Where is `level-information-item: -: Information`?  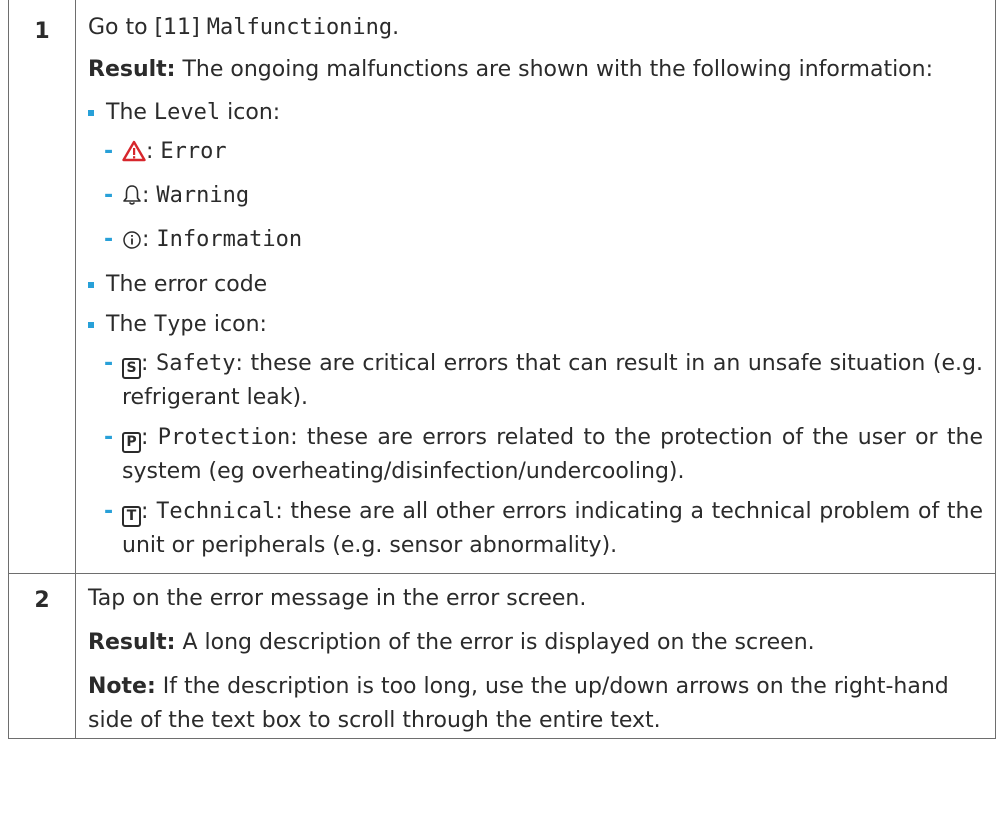
level-information-item: -: Information is located at coordinates (535, 242).